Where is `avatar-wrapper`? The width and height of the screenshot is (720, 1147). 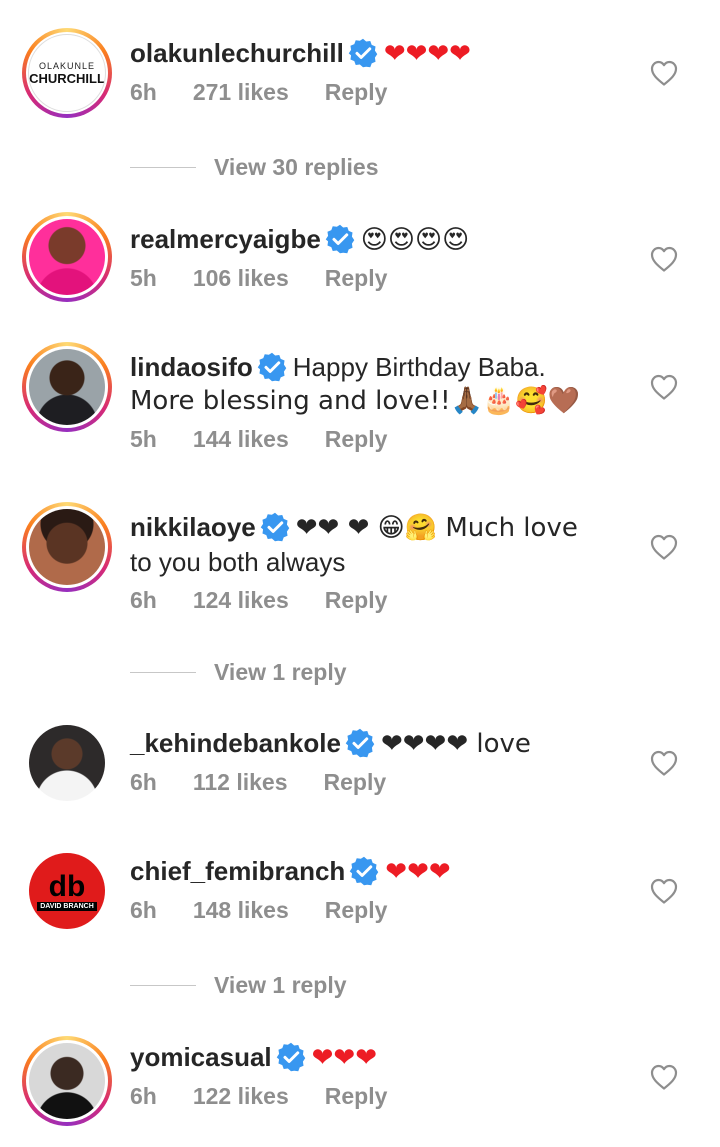 avatar-wrapper is located at coordinates (67, 763).